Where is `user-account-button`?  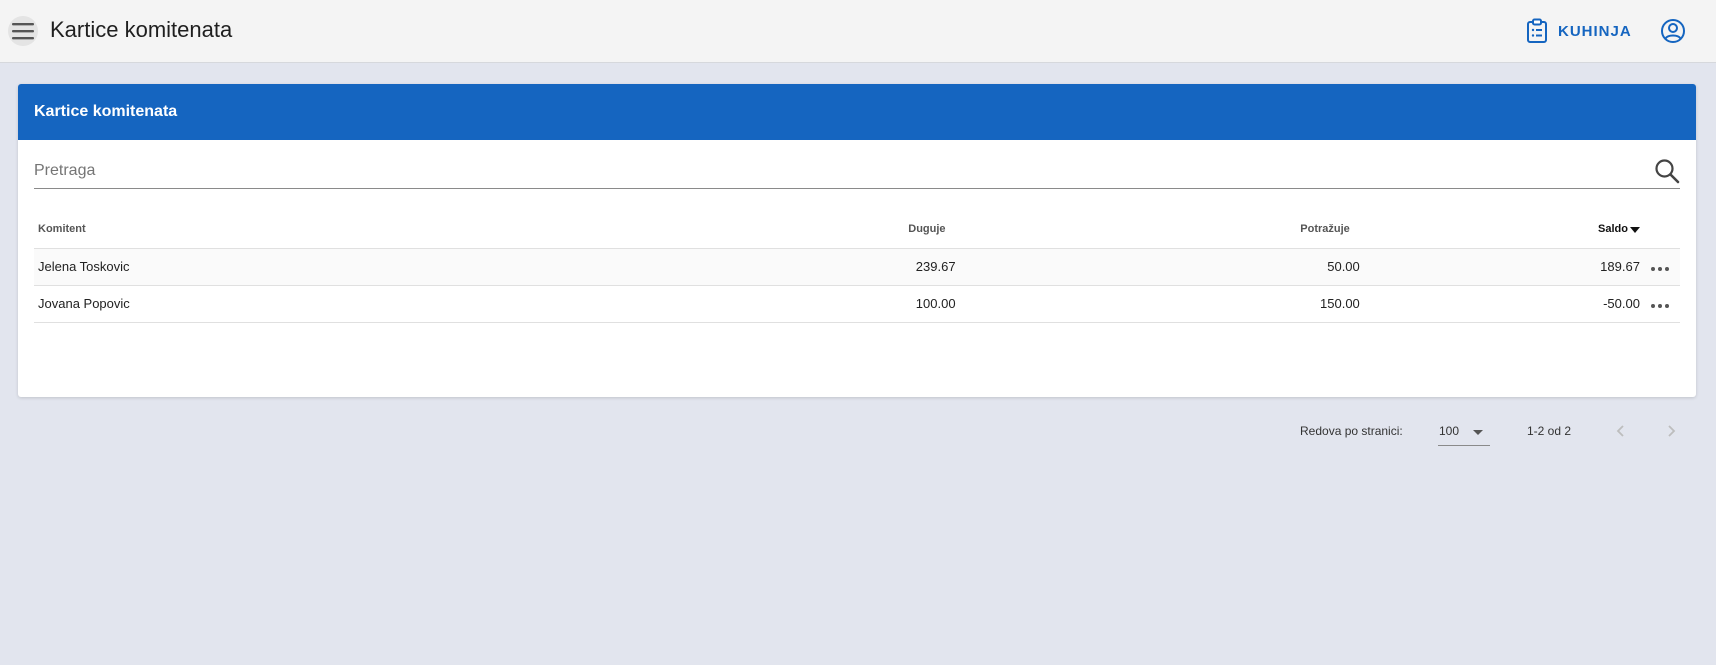 user-account-button is located at coordinates (1673, 31).